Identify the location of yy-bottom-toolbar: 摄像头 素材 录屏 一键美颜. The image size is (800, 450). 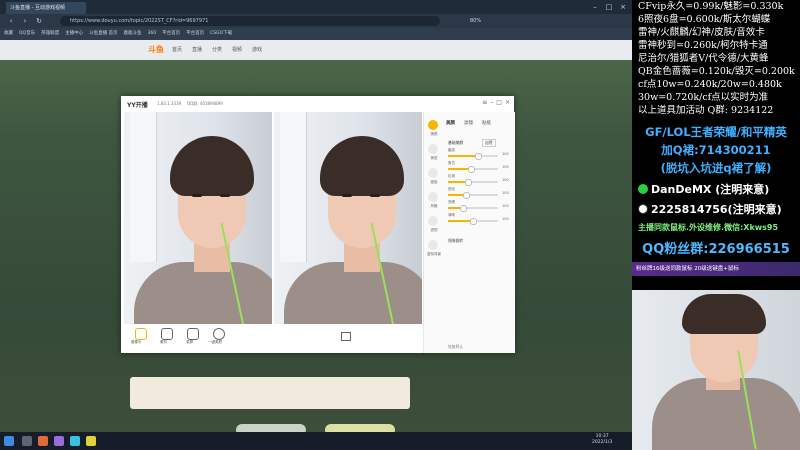
(272, 338).